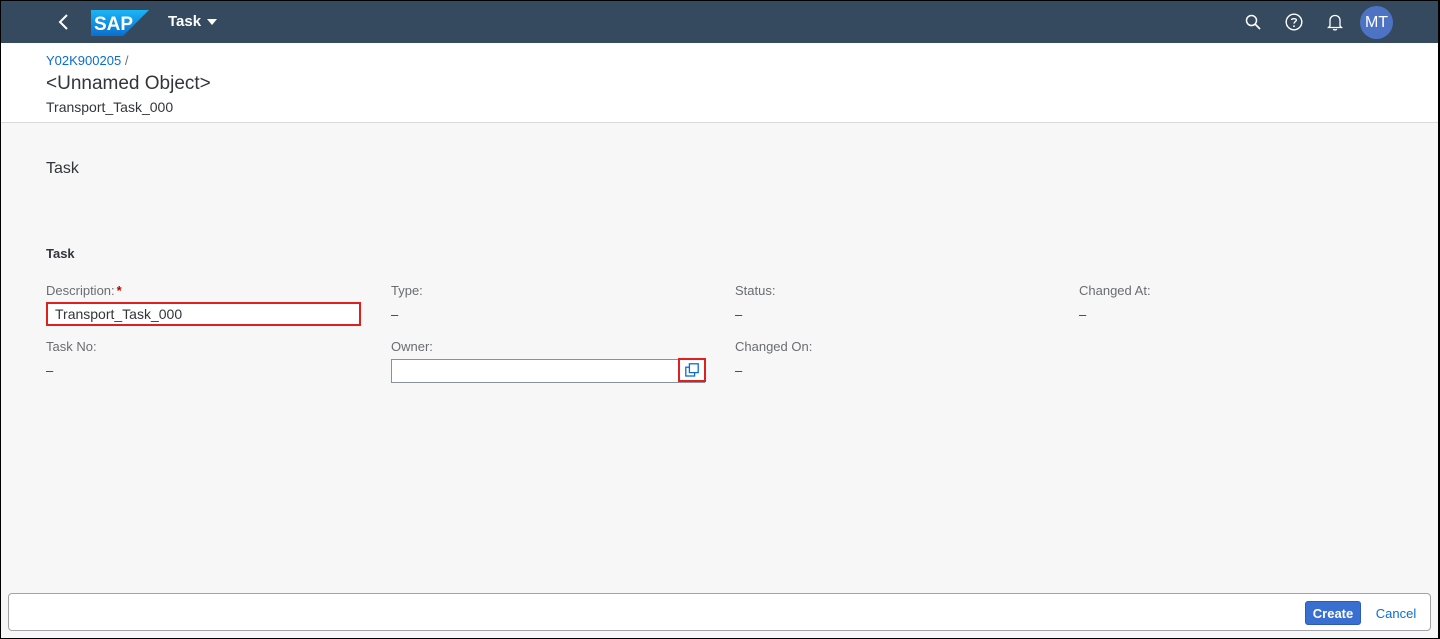 The image size is (1440, 639). Describe the element at coordinates (412, 346) in the screenshot. I see `owner-label: Owner:` at that location.